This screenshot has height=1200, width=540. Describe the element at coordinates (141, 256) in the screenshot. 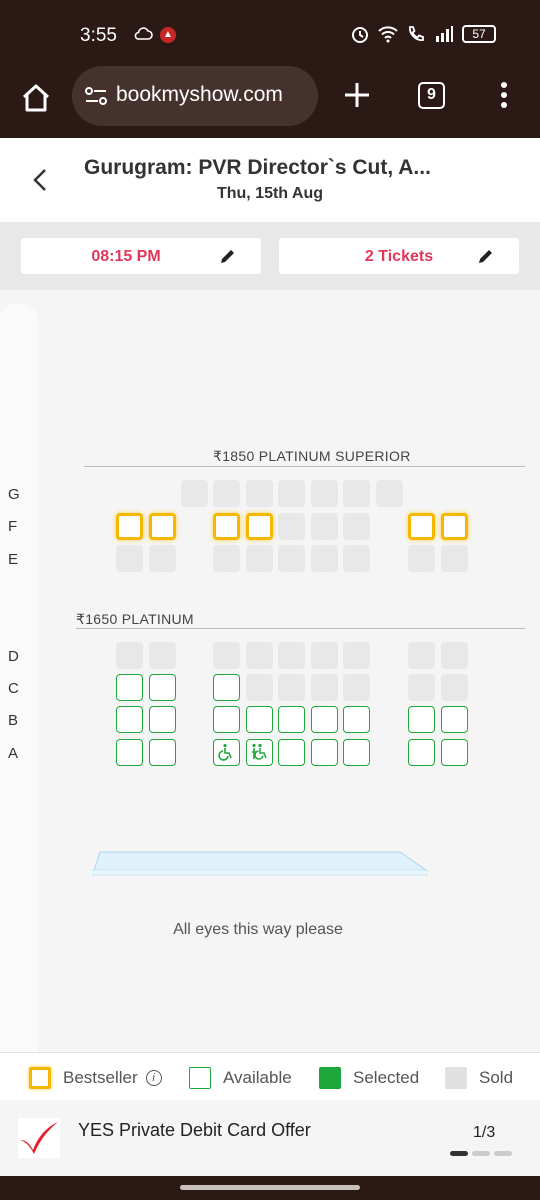

I see `showtime-selector: 08:15 PM` at that location.